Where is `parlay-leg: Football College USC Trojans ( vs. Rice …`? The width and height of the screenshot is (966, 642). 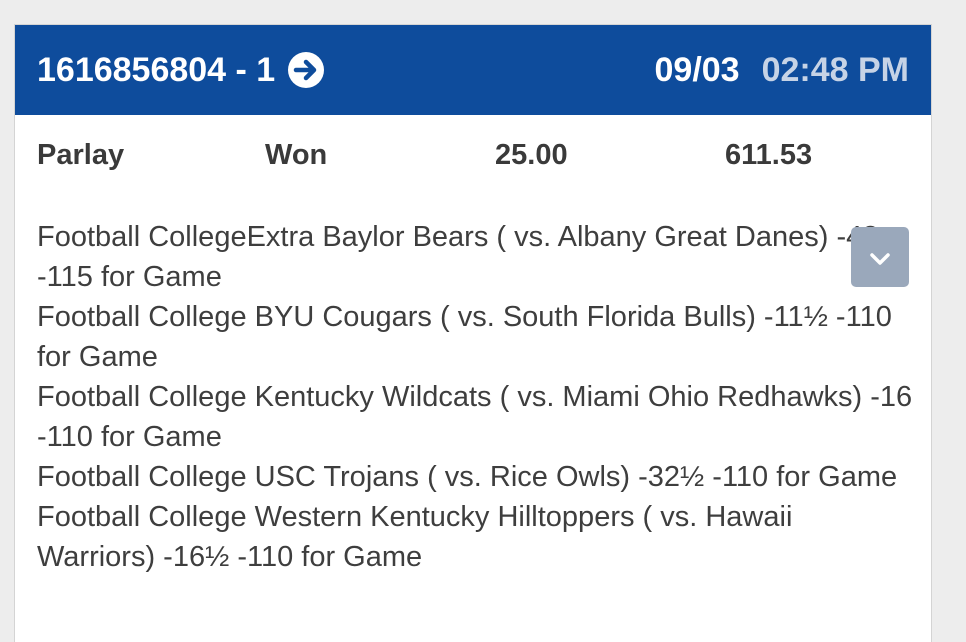 parlay-leg: Football College USC Trojans ( vs. Rice … is located at coordinates (467, 477).